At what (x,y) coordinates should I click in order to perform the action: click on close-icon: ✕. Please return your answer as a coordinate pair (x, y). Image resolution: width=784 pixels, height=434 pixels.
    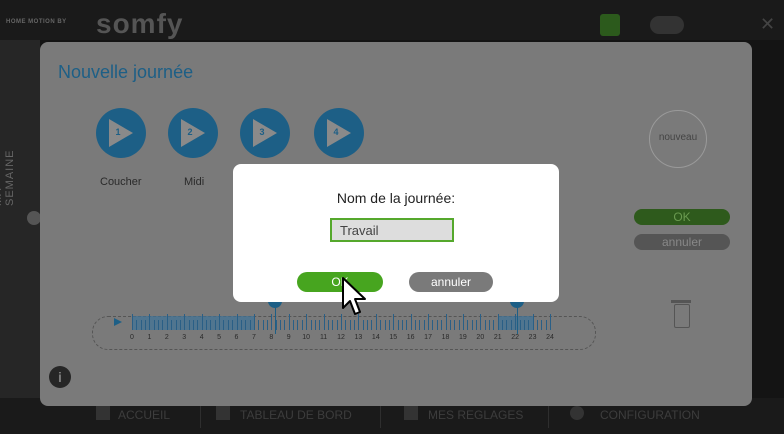
    Looking at the image, I should click on (767, 24).